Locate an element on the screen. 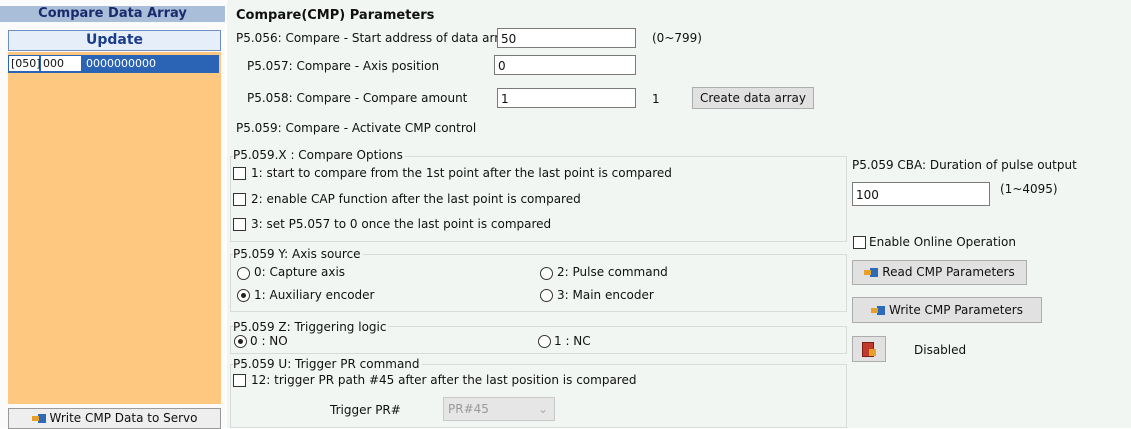 The image size is (1131, 429). trigger-pr-value: PR#45 is located at coordinates (468, 409).